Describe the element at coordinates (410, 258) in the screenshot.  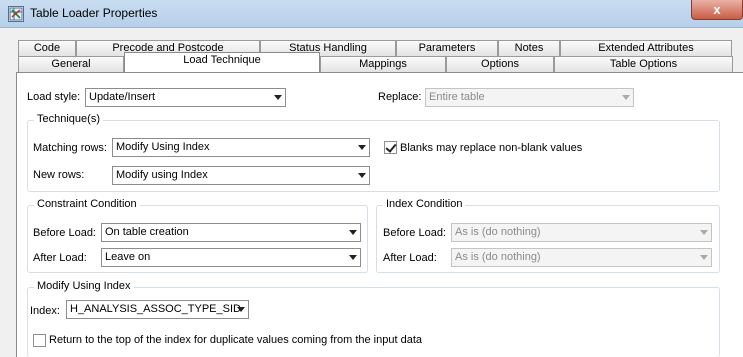
I see `index-after-label: After Load:` at that location.